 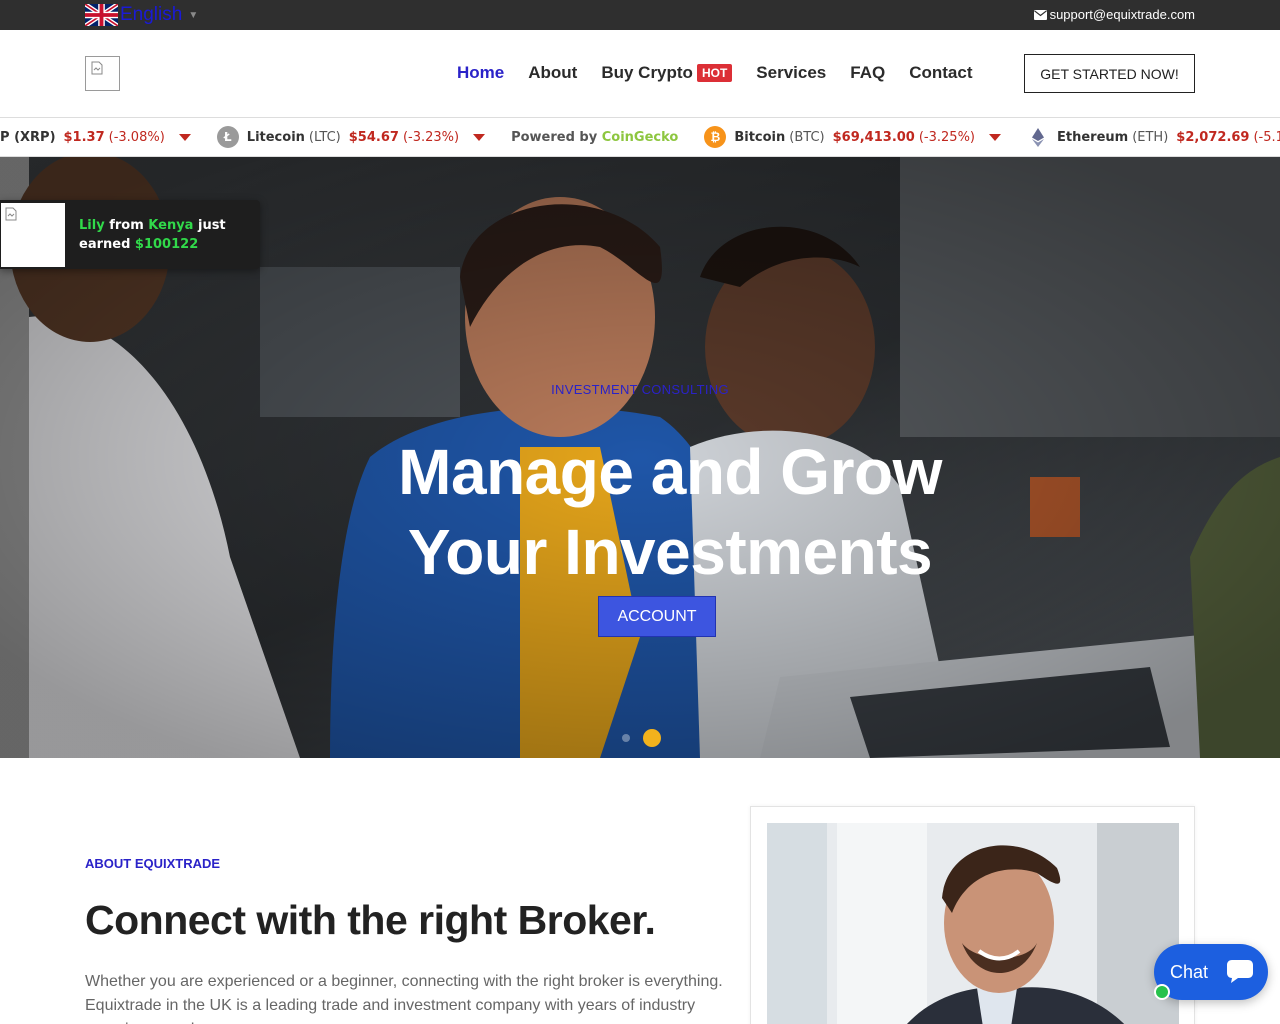 I want to click on ticker-change: (-3.08%), so click(x=136, y=137).